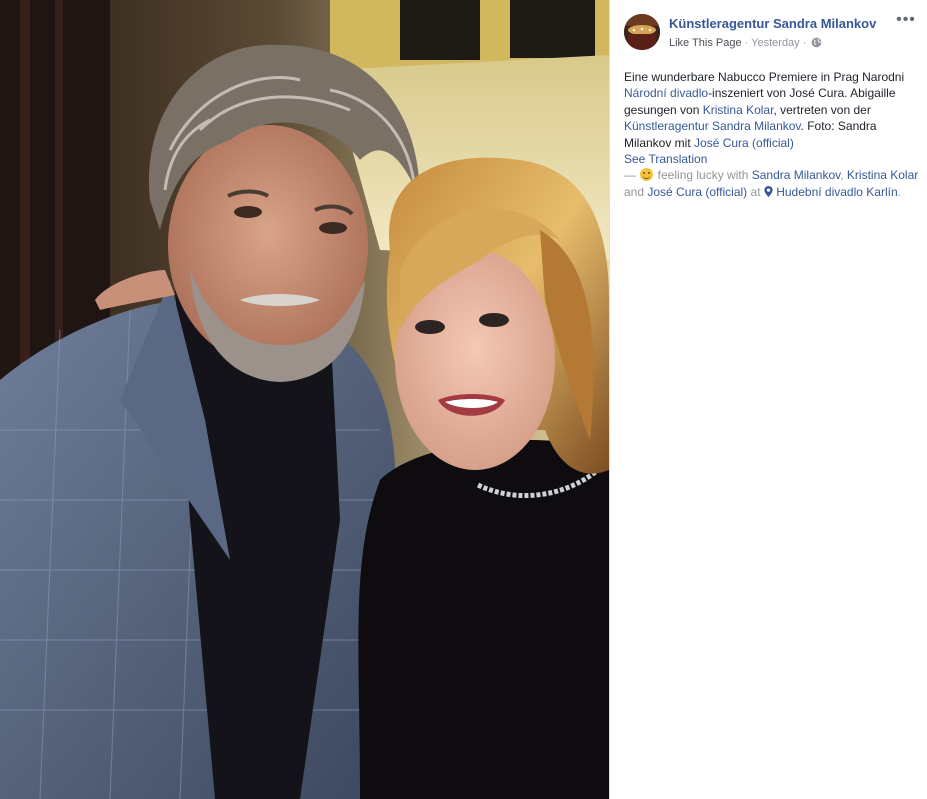 The height and width of the screenshot is (799, 927). I want to click on tag-kristina-kolar: Kristina Kolar, so click(882, 175).